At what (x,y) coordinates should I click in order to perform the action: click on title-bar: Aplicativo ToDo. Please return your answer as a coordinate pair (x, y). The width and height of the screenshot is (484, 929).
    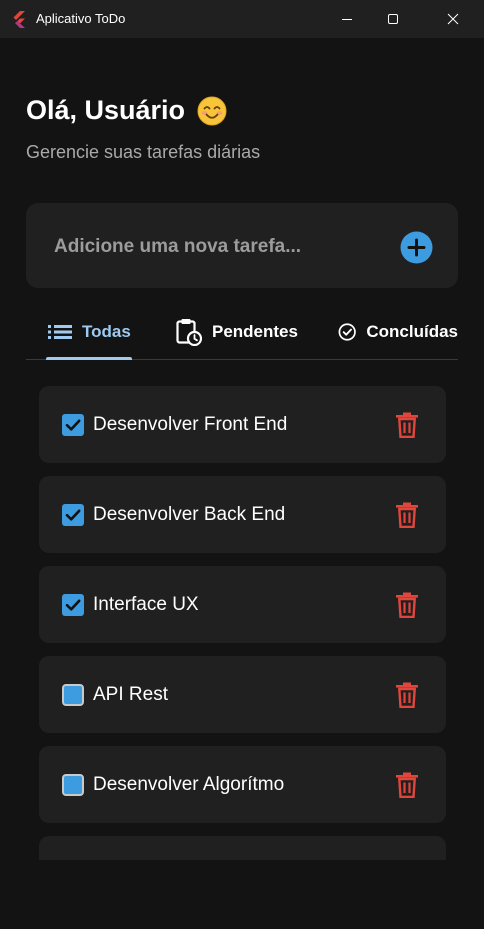
    Looking at the image, I should click on (242, 19).